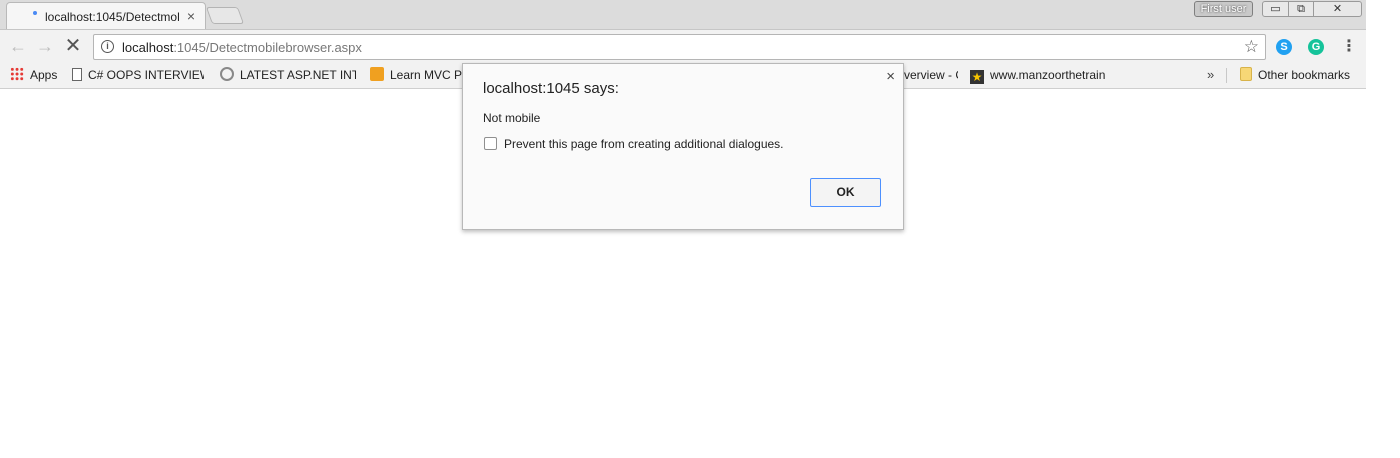  What do you see at coordinates (148, 47) in the screenshot?
I see `url-host: localhost` at bounding box center [148, 47].